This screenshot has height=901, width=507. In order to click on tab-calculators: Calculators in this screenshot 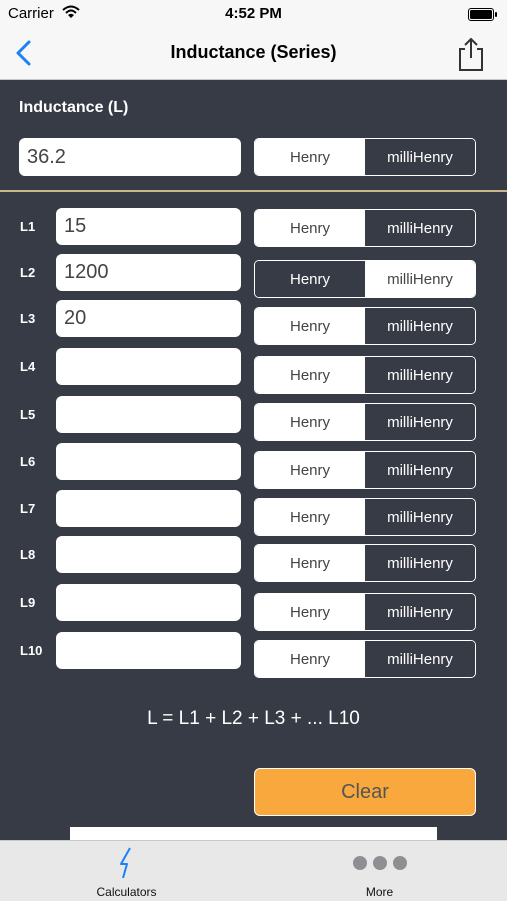, I will do `click(126, 871)`.